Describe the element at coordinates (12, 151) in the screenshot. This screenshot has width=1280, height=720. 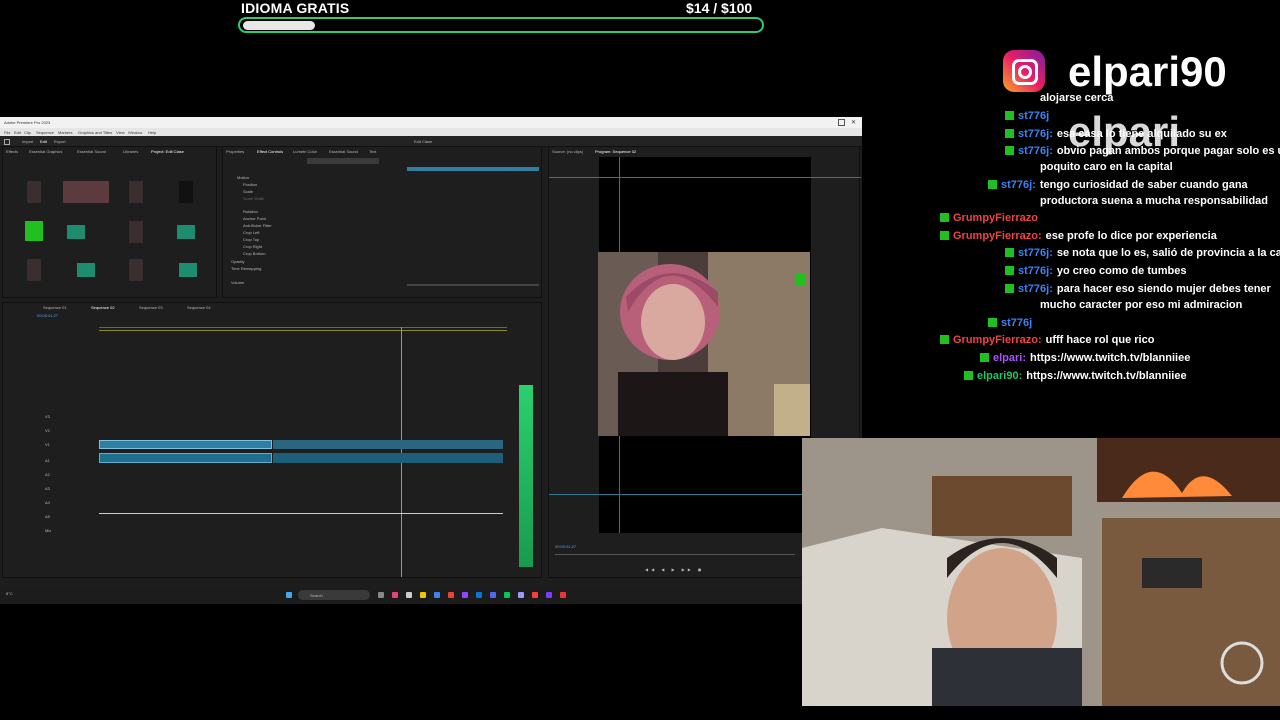
I see `tab-effects: Effects` at that location.